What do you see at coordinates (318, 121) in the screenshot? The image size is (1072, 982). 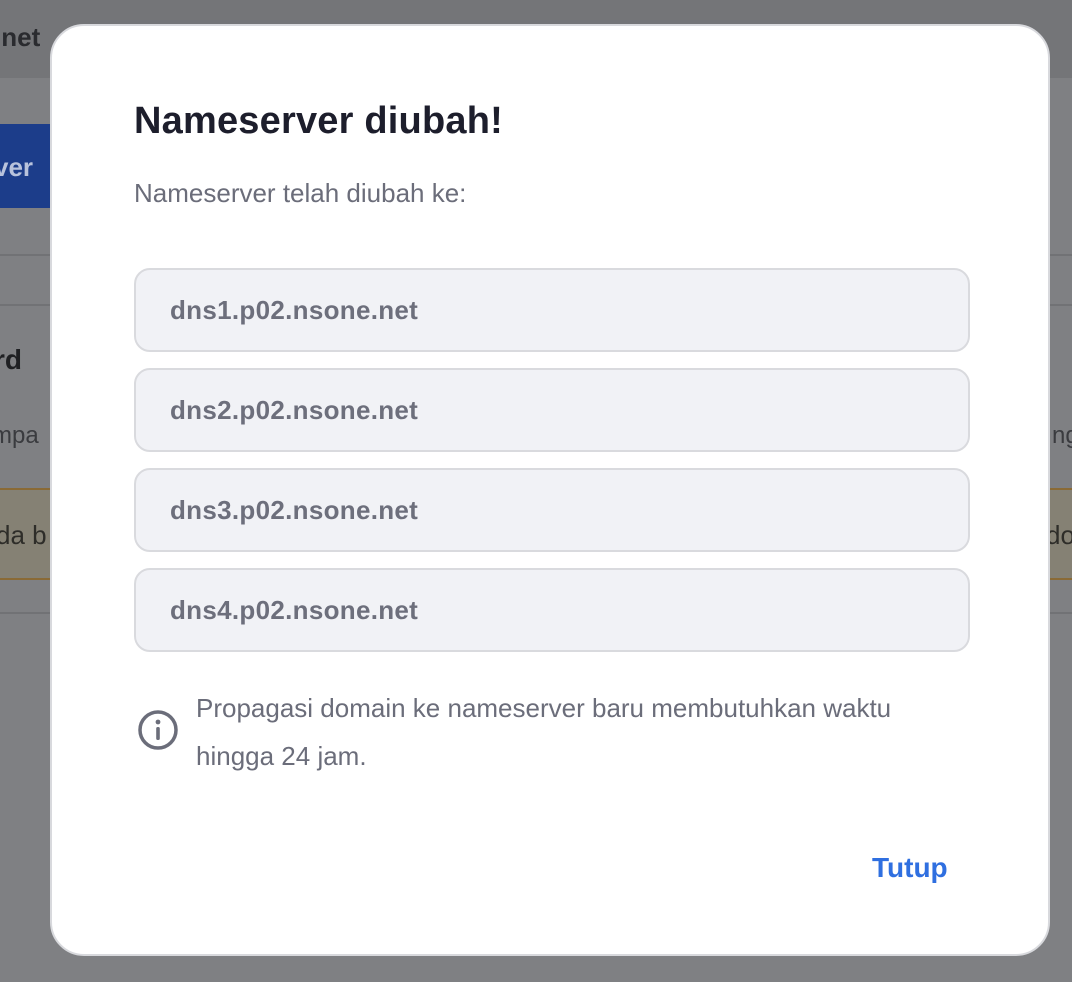 I see `dialog-title: Nameserver diubah!` at bounding box center [318, 121].